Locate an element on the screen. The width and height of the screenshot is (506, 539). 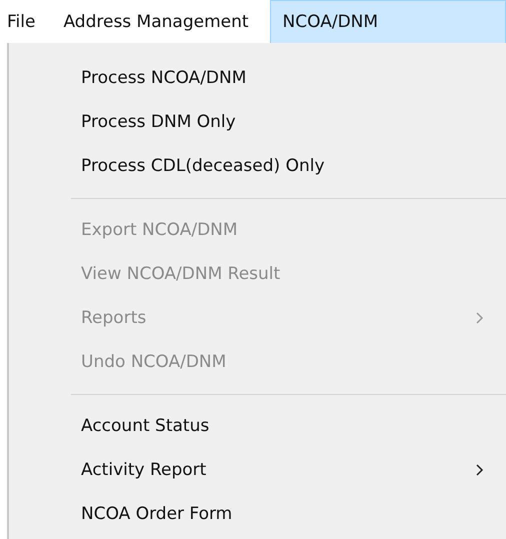
menu-item: Activity Report is located at coordinates (257, 470).